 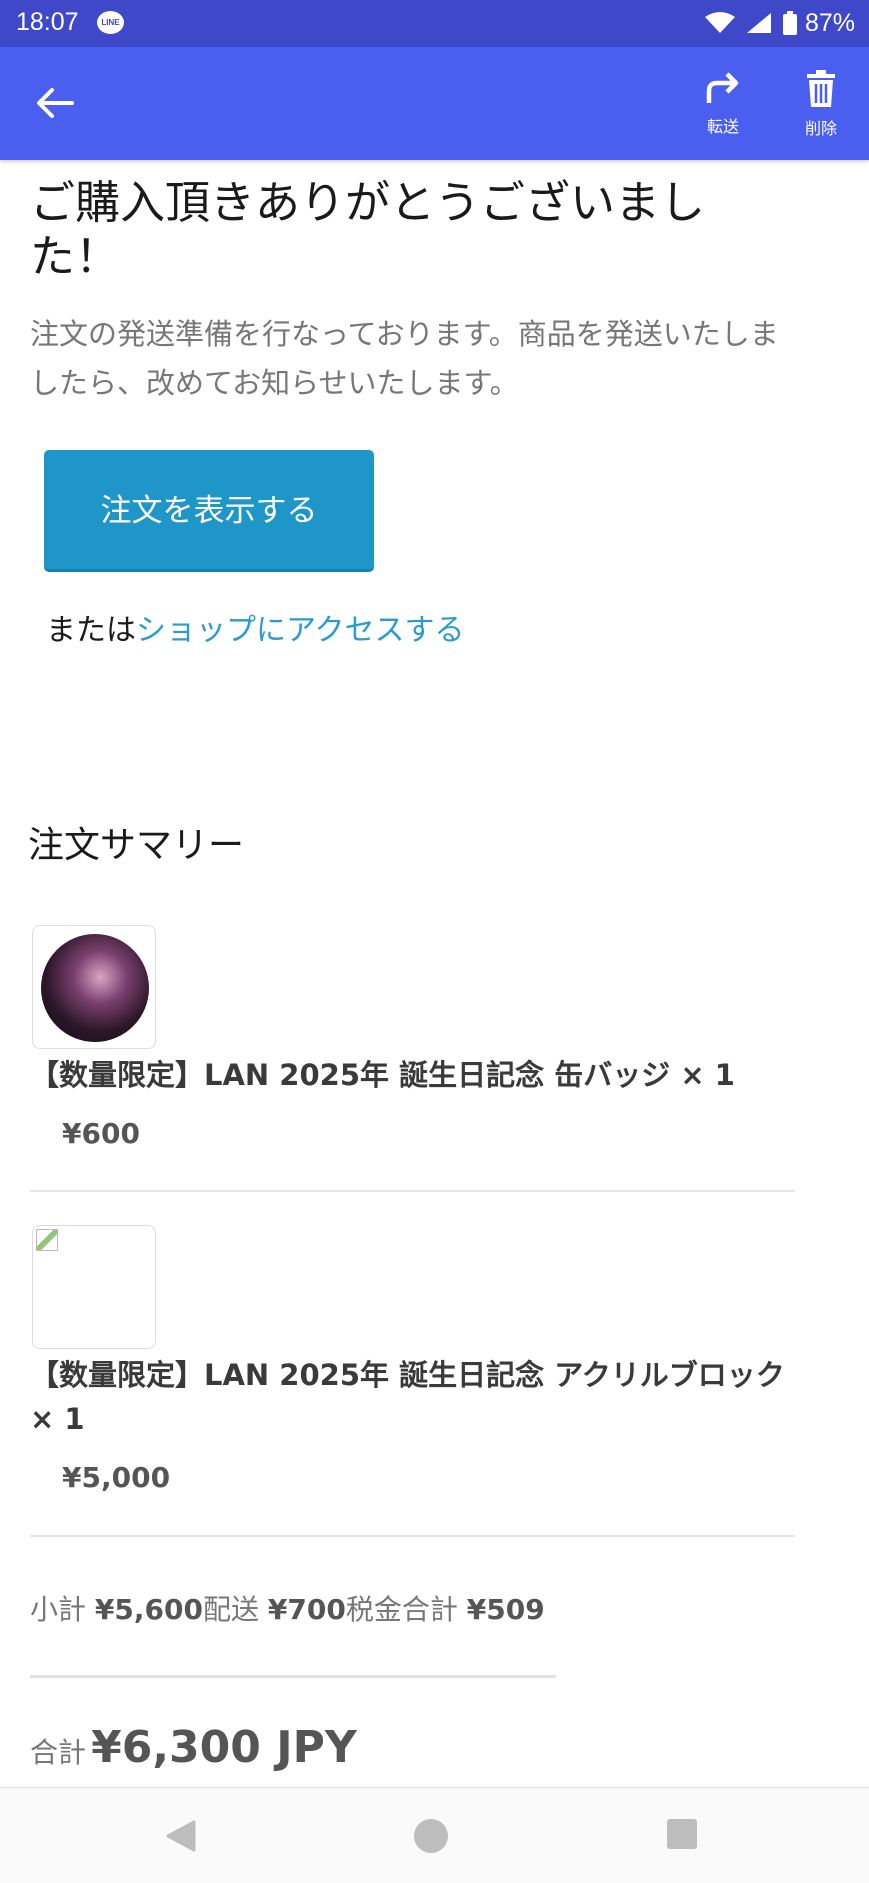 I want to click on product-image-badge, so click(x=95, y=988).